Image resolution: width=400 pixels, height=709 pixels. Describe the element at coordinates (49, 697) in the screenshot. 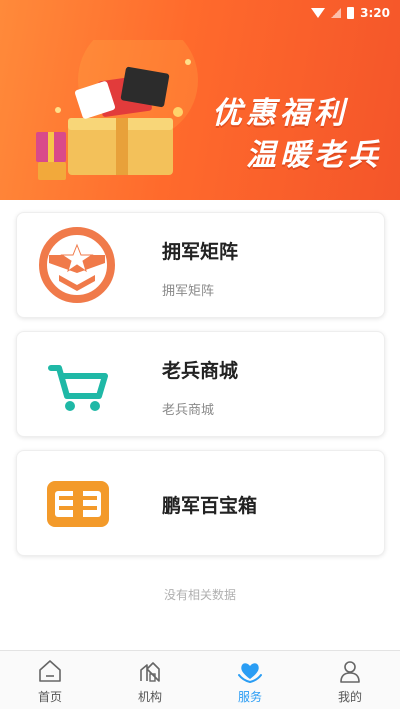

I see `tab-label: 首页` at that location.